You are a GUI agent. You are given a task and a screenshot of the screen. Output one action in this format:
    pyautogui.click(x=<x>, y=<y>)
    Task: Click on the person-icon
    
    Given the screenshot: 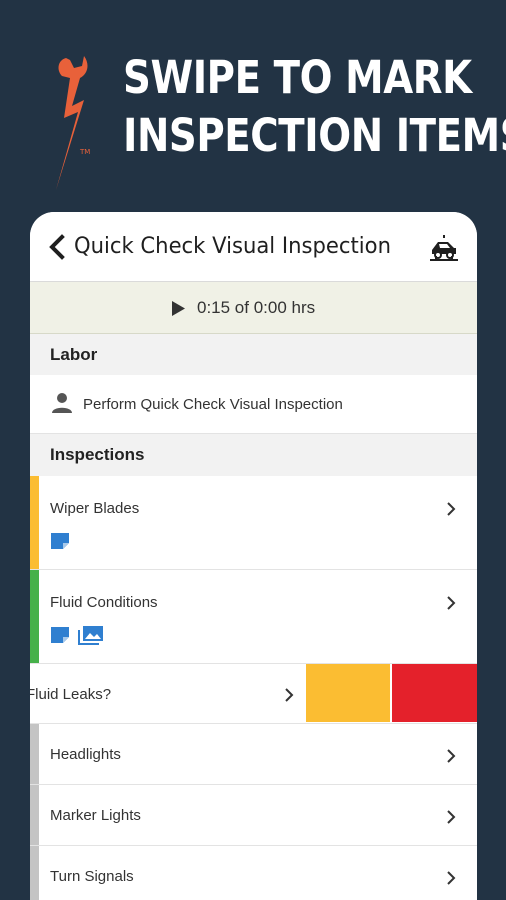 What is the action you would take?
    pyautogui.click(x=62, y=403)
    